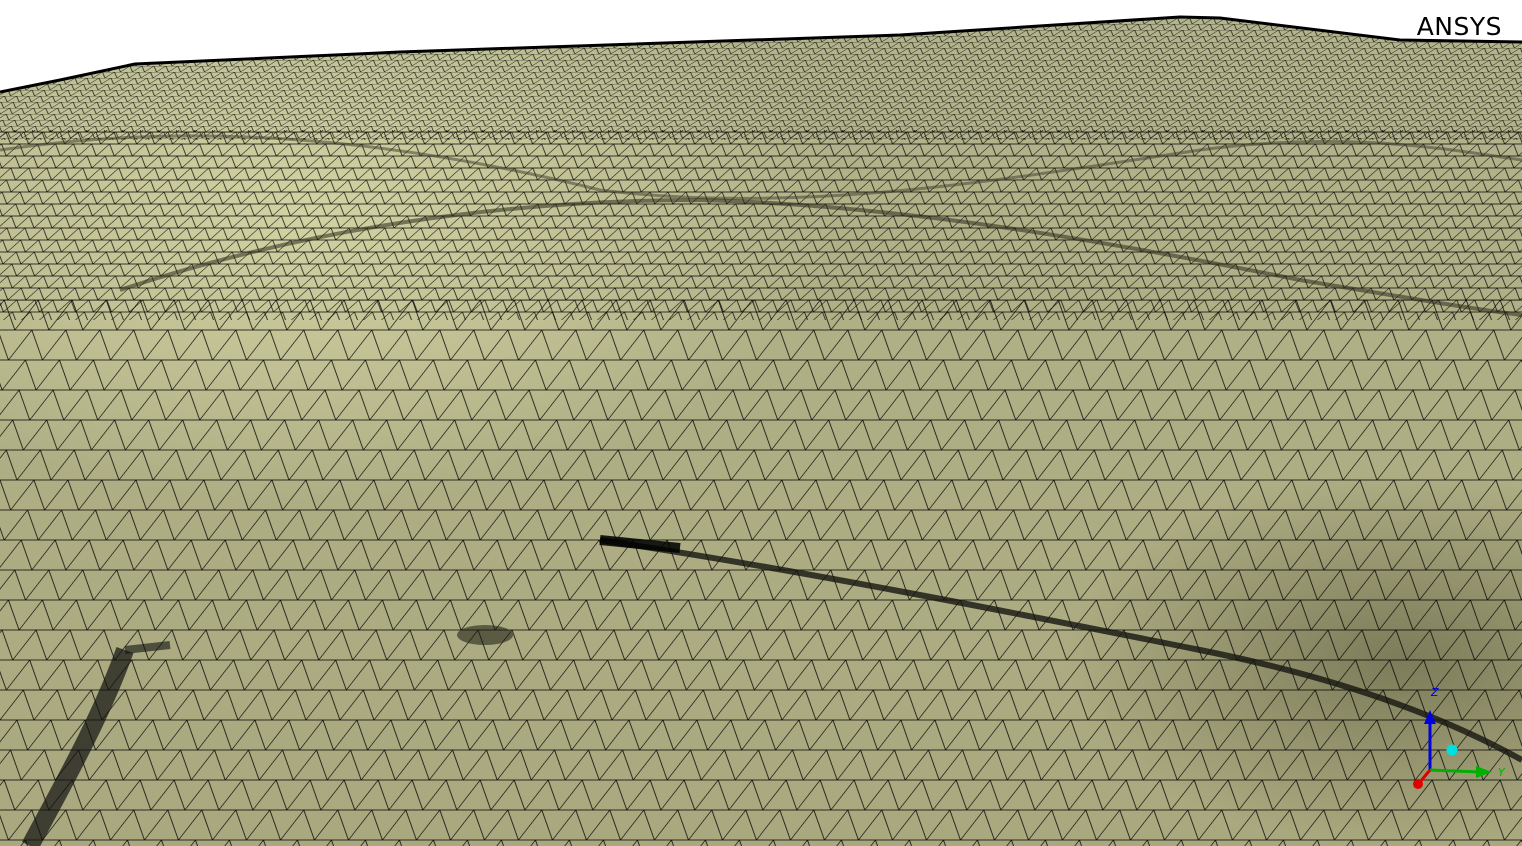 The height and width of the screenshot is (846, 1522). Describe the element at coordinates (1418, 784) in the screenshot. I see `x-axis-arrow` at that location.